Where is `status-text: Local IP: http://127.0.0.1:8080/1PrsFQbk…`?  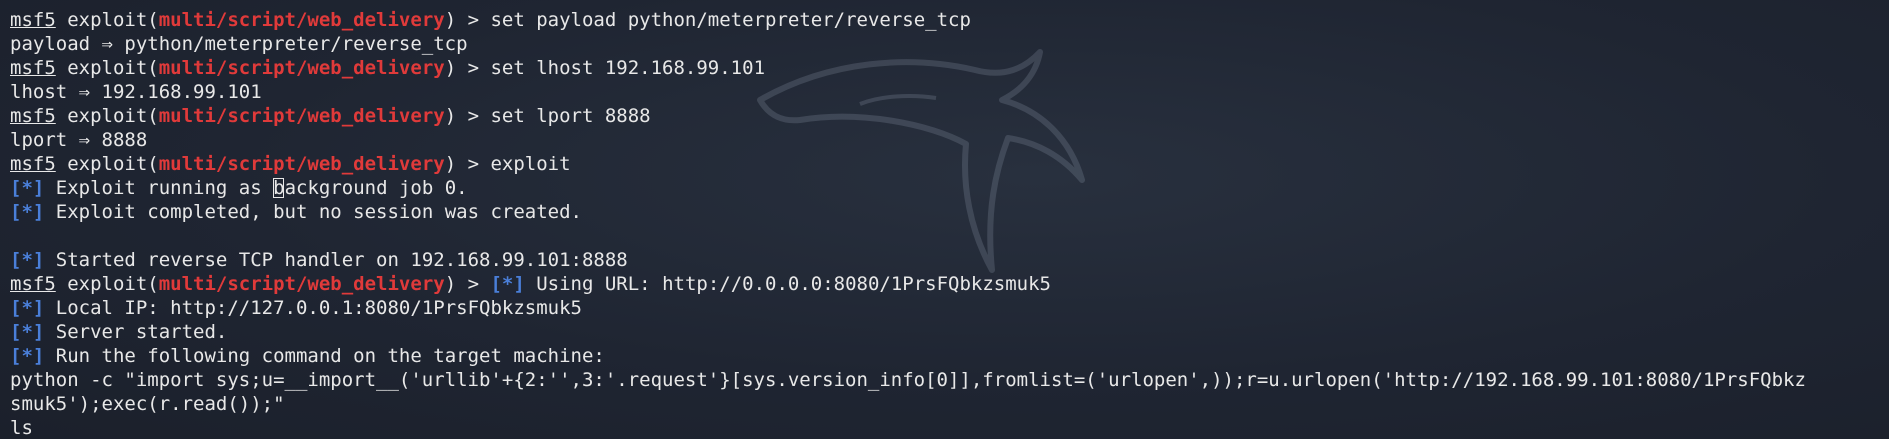 status-text: Local IP: http://127.0.0.1:8080/1PrsFQbk… is located at coordinates (313, 308).